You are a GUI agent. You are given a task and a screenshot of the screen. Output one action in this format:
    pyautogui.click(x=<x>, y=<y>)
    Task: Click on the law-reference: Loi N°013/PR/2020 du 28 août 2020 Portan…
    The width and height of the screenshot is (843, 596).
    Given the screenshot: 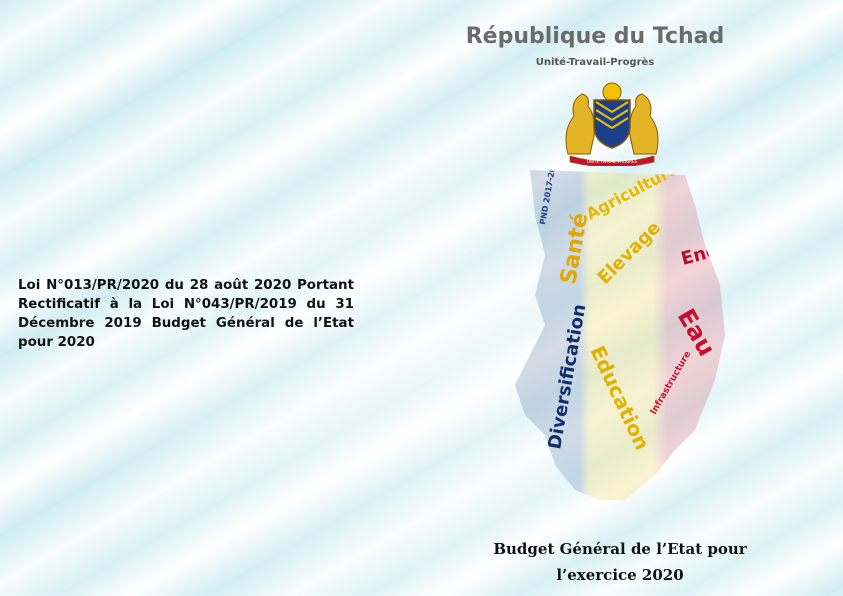 What is the action you would take?
    pyautogui.click(x=186, y=314)
    